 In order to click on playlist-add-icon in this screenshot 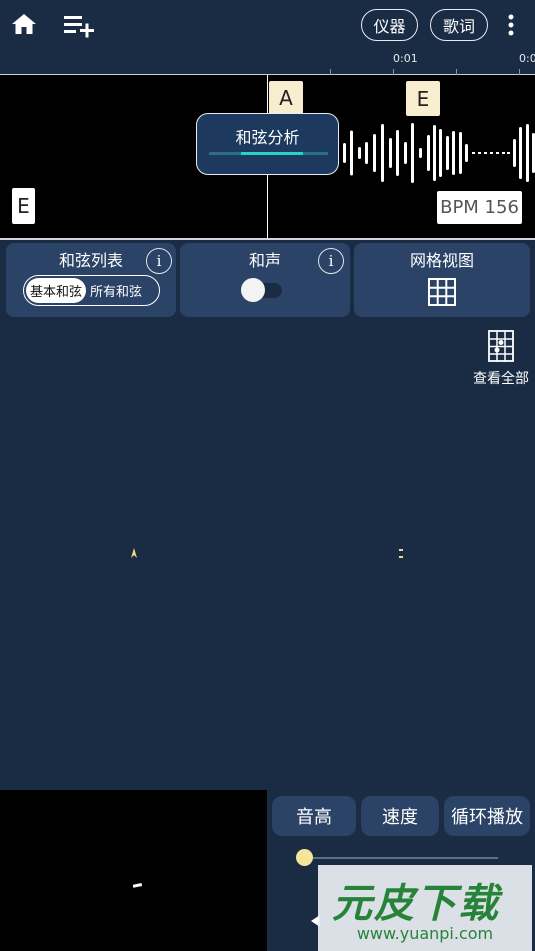, I will do `click(79, 25)`.